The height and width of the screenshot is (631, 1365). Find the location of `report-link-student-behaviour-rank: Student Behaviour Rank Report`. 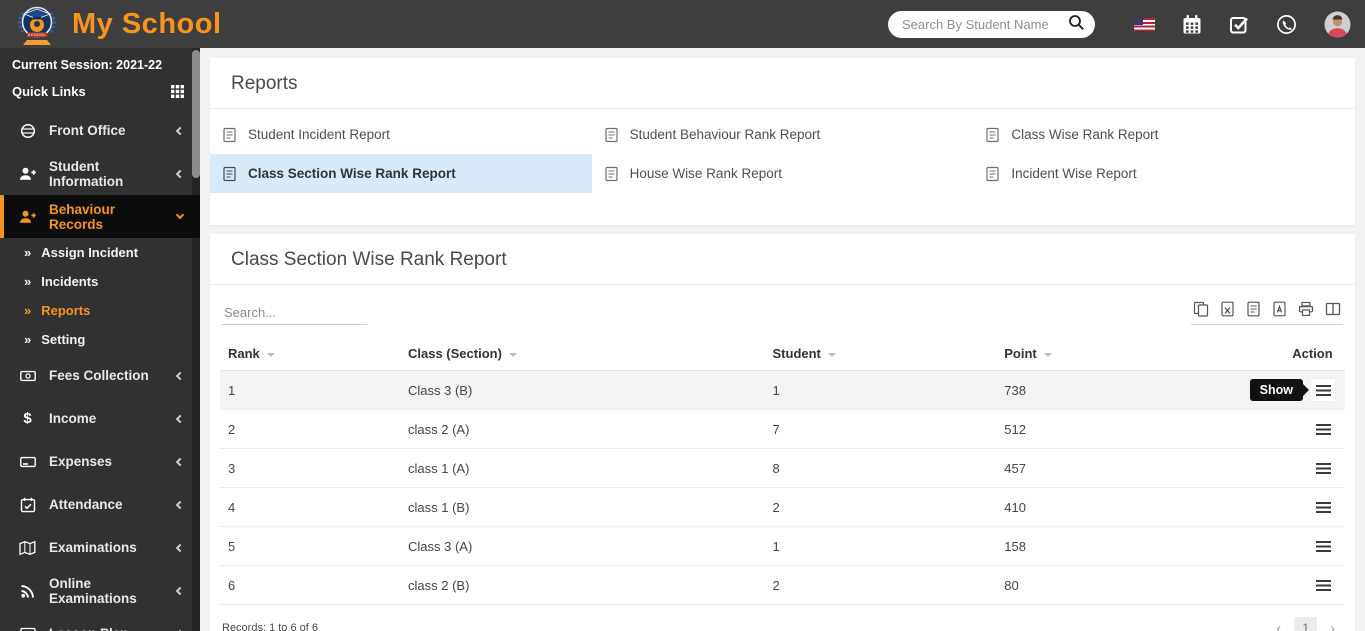

report-link-student-behaviour-rank: Student Behaviour Rank Report is located at coordinates (783, 134).